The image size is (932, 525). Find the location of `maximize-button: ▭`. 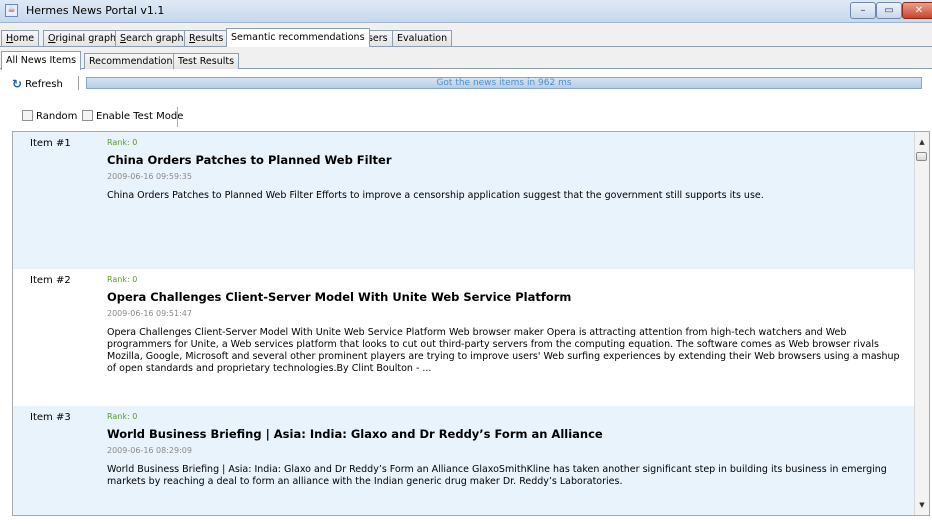

maximize-button: ▭ is located at coordinates (889, 10).